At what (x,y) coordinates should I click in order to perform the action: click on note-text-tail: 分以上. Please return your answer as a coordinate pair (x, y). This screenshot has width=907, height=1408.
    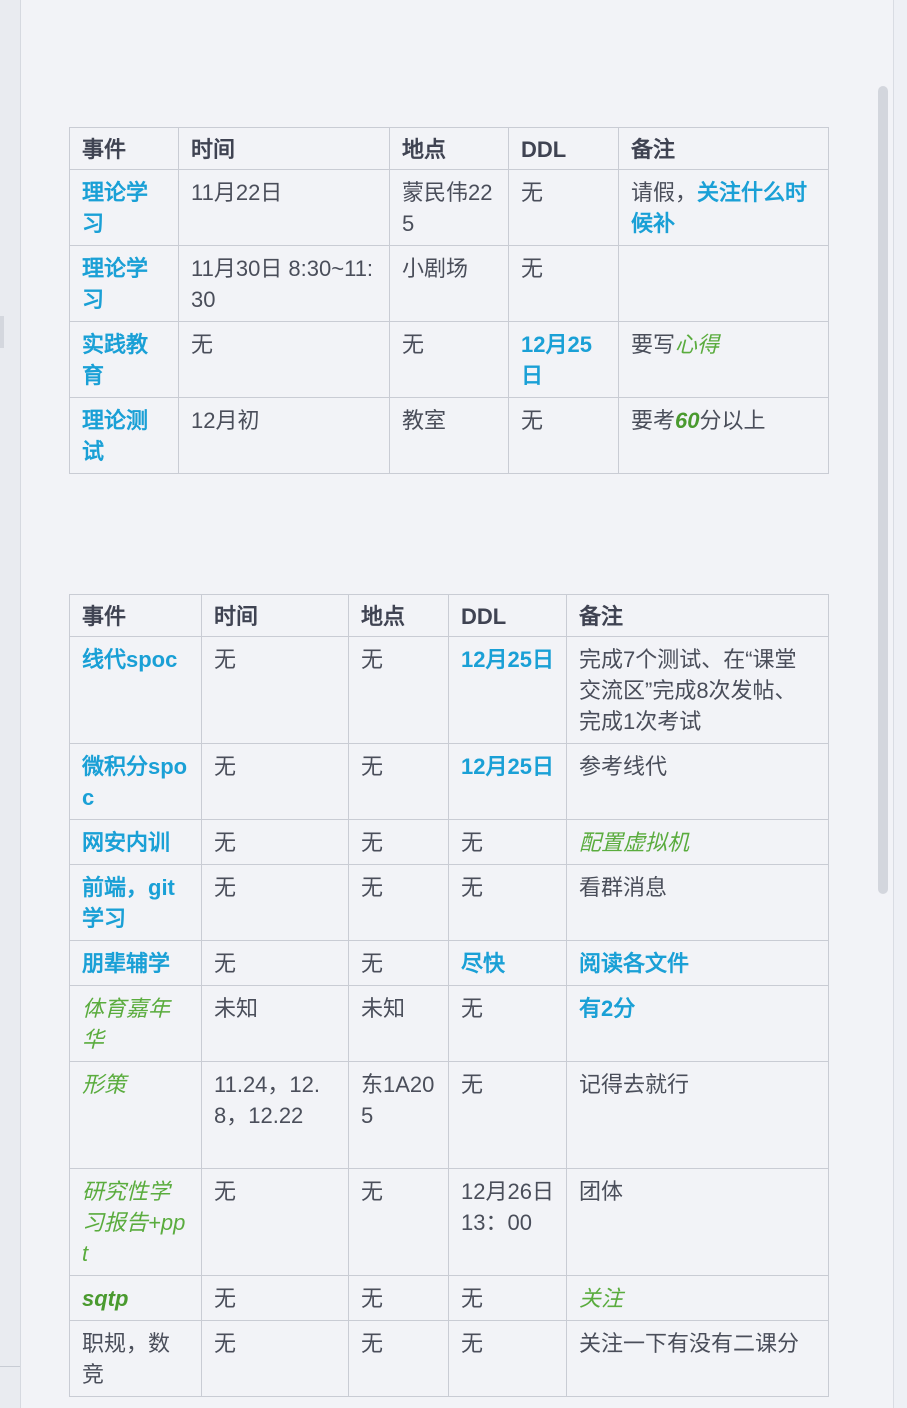
    Looking at the image, I should click on (732, 420).